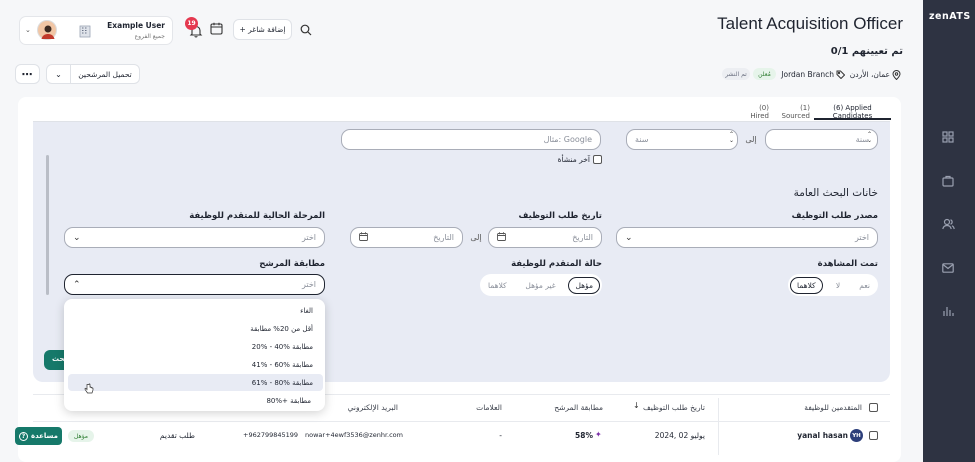 The image size is (975, 462). What do you see at coordinates (406, 237) in the screenshot?
I see `date-to-field: التاريخ` at bounding box center [406, 237].